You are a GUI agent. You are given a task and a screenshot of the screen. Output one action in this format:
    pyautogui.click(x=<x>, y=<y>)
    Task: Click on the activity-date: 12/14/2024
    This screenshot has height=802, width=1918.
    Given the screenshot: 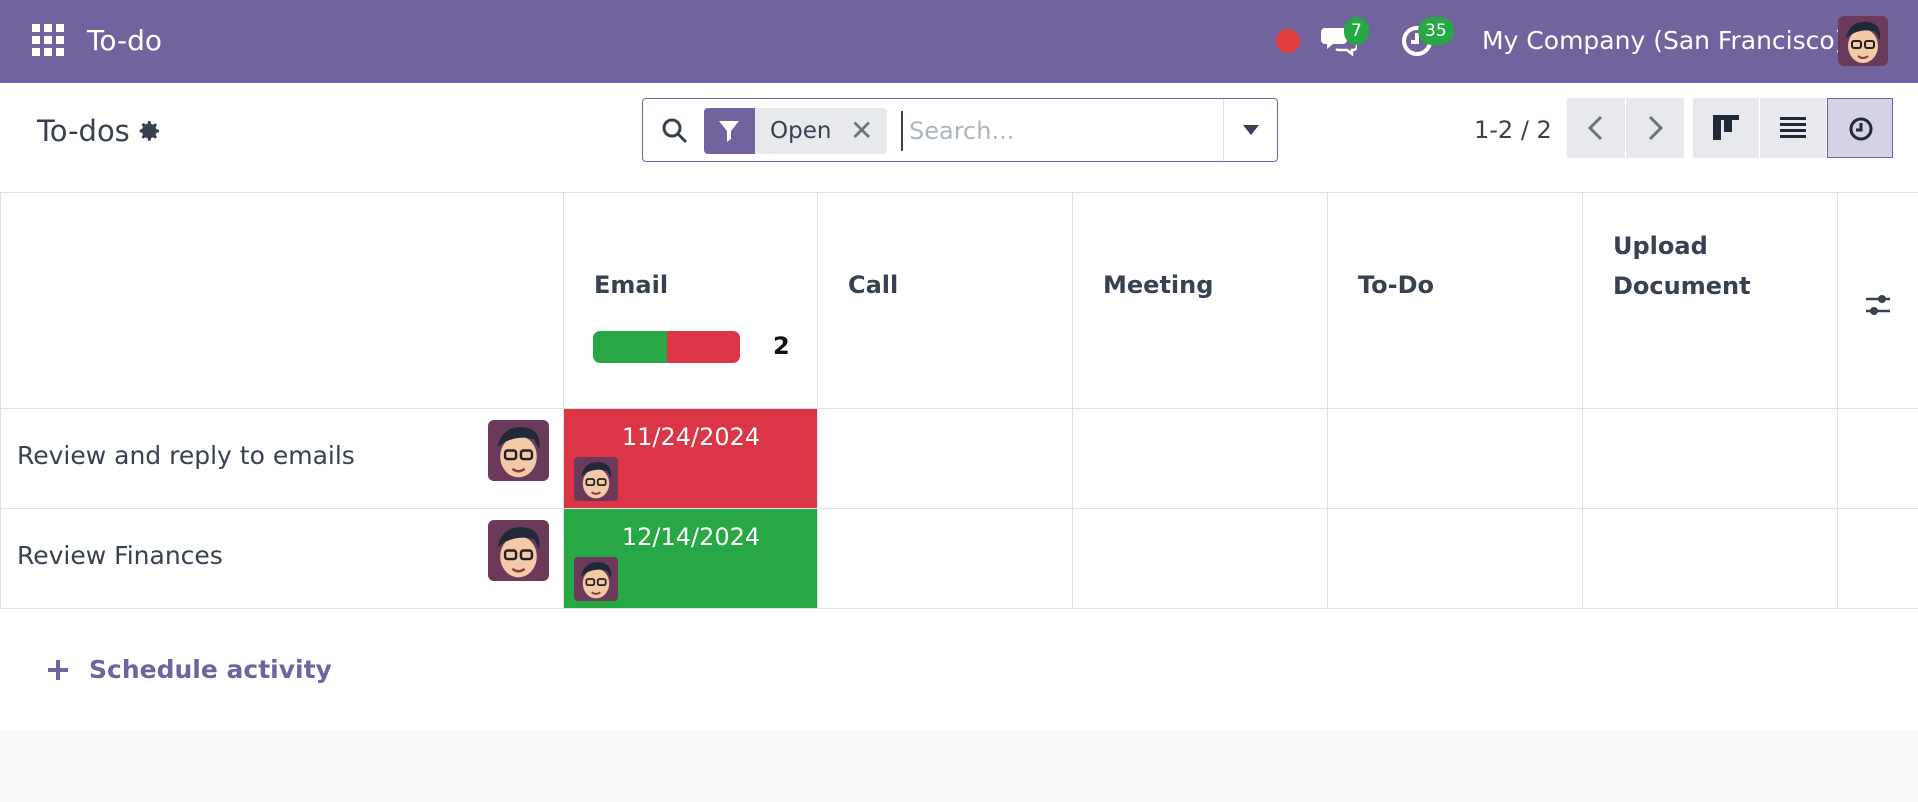 What is the action you would take?
    pyautogui.click(x=691, y=537)
    